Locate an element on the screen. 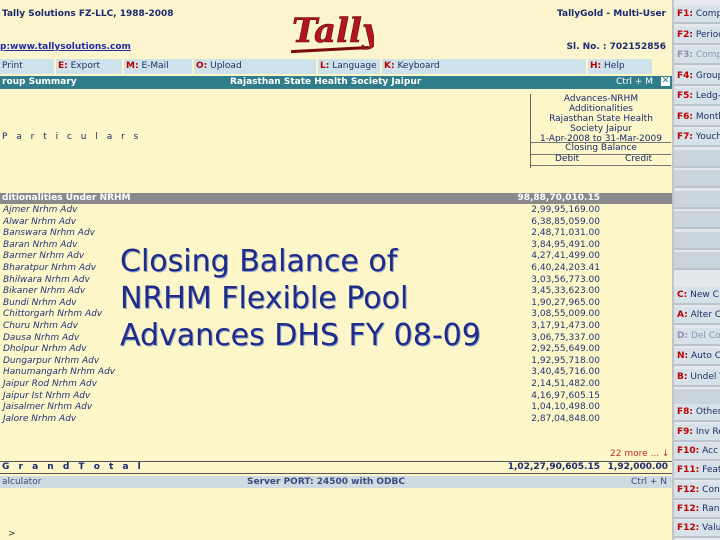  table-row: Dungarpur Nrhm Adv 1,92,95,718.00 is located at coordinates (336, 362).